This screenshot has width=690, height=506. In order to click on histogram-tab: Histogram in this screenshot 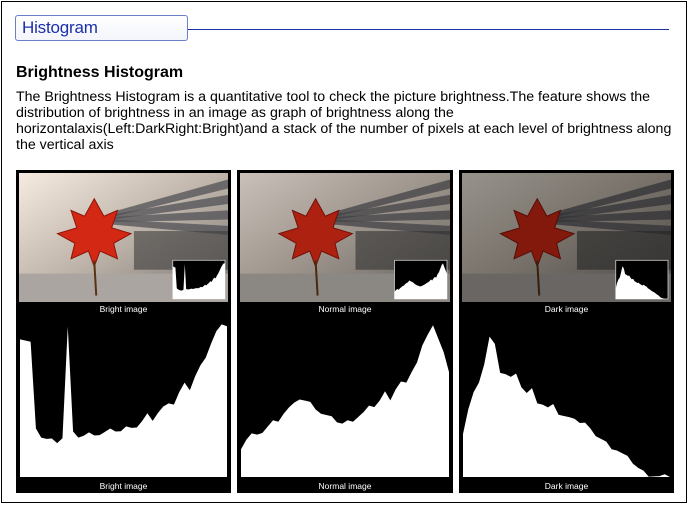, I will do `click(101, 28)`.